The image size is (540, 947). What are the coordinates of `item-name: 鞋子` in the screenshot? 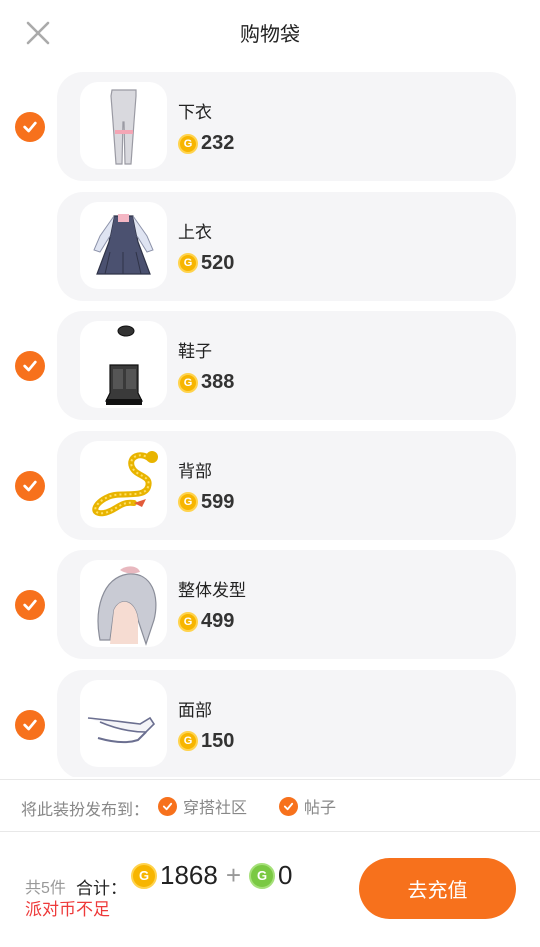 It's located at (195, 351).